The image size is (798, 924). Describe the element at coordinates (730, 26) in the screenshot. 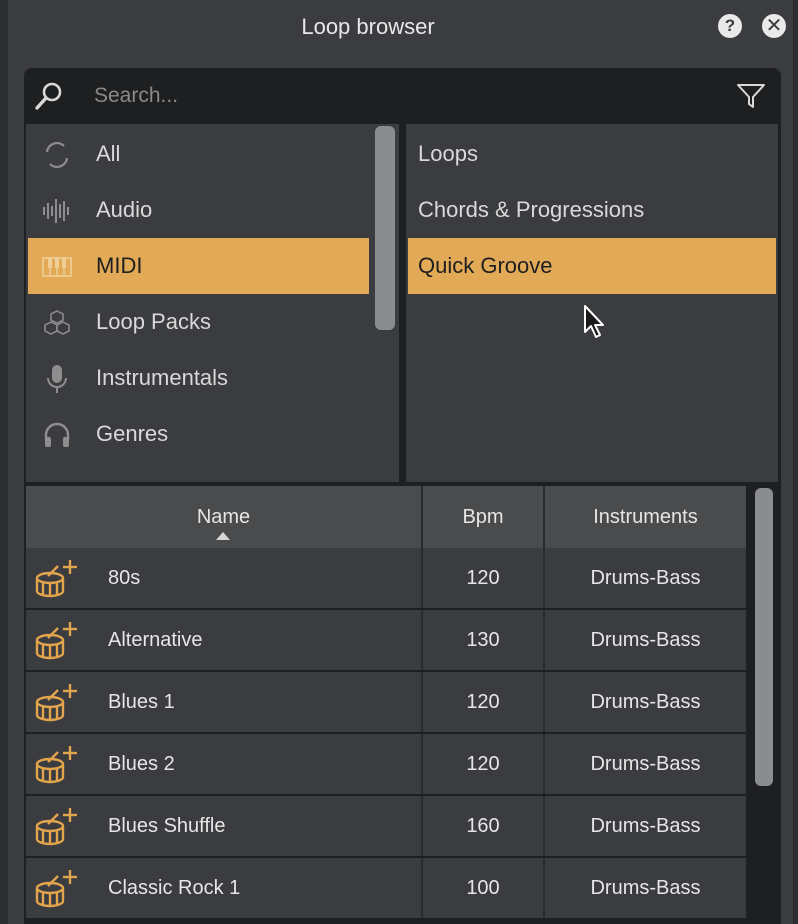

I see `help-button: ?` at that location.